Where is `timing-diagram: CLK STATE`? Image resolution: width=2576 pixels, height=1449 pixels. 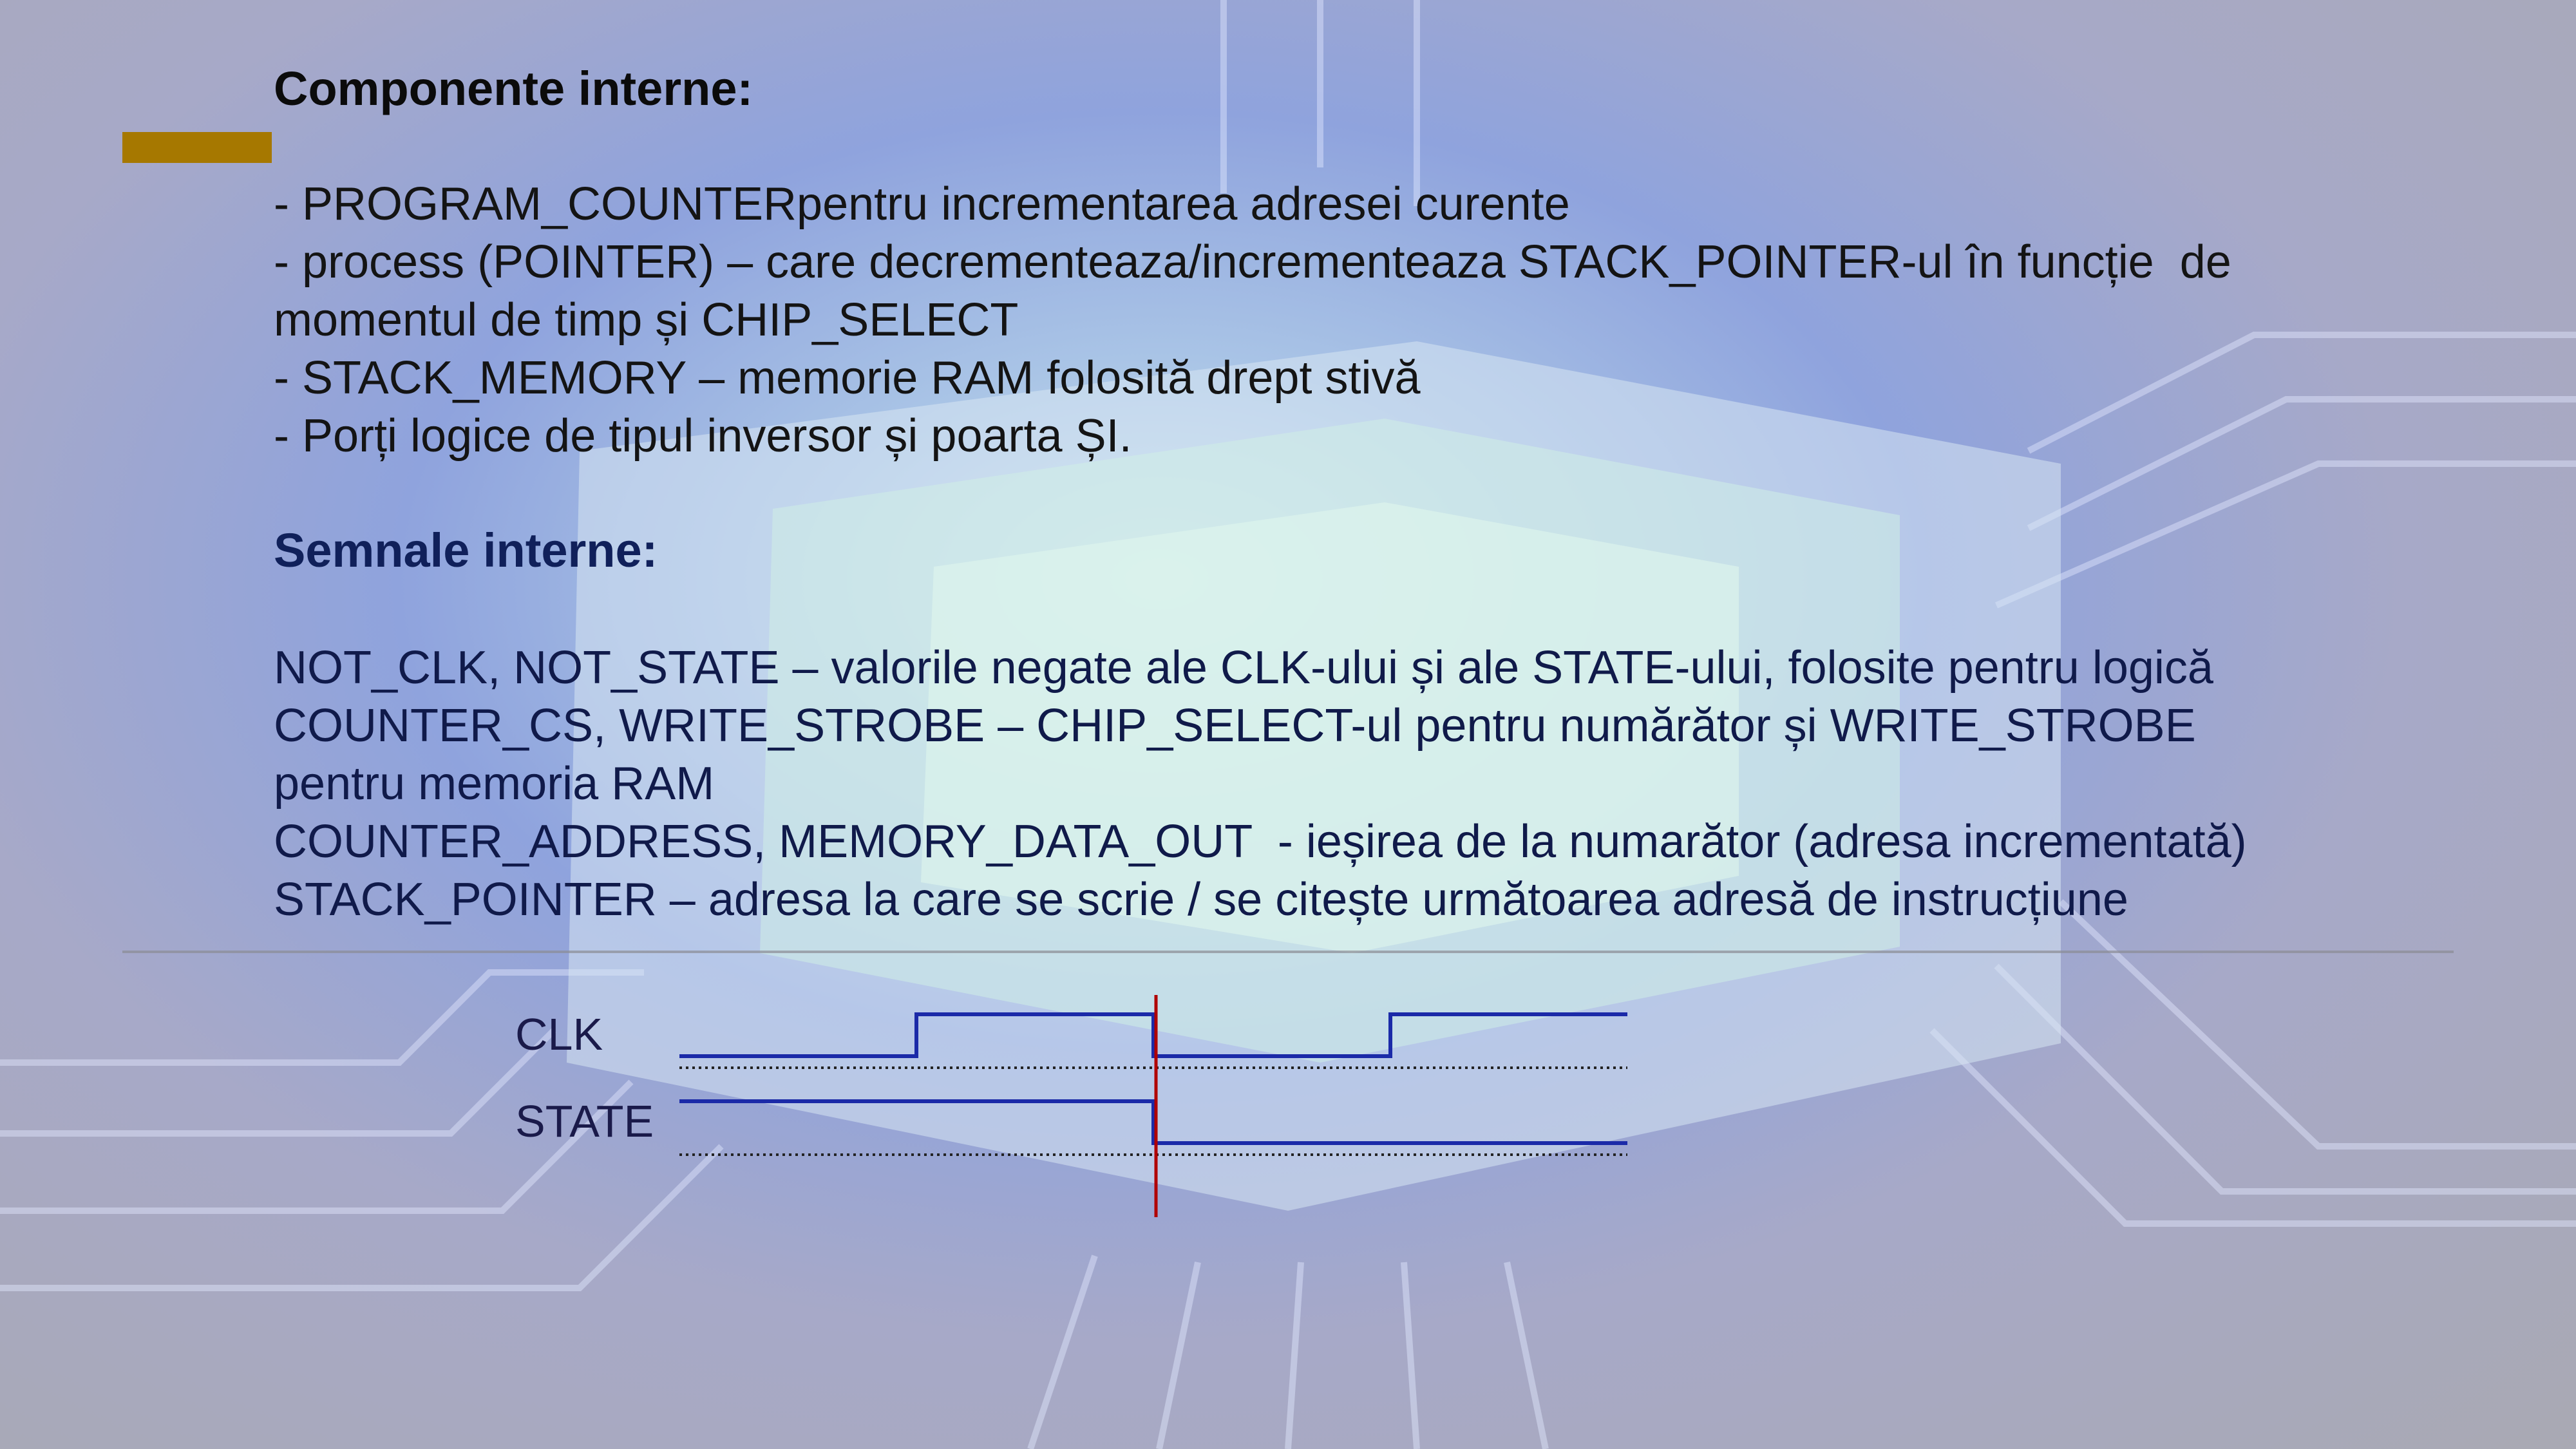
timing-diagram: CLK STATE is located at coordinates (1071, 1106).